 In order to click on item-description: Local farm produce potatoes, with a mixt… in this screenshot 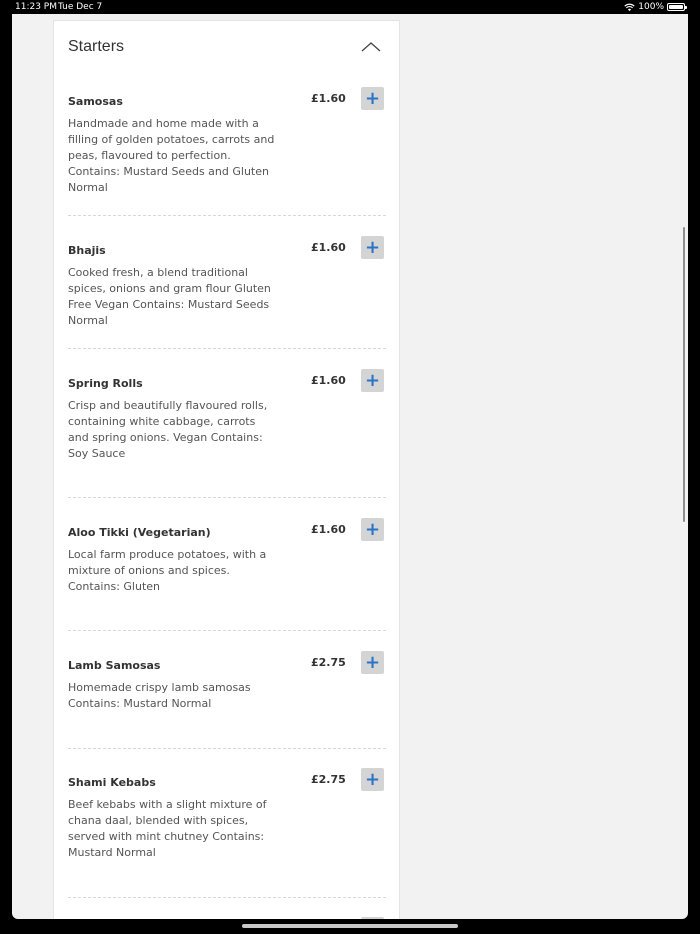, I will do `click(167, 570)`.